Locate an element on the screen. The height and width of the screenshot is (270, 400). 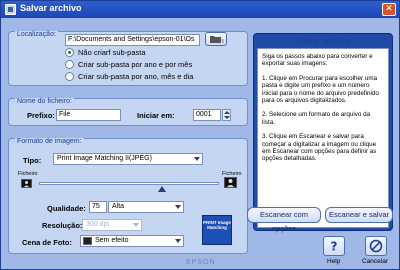
large-image-icon is located at coordinates (230, 182).